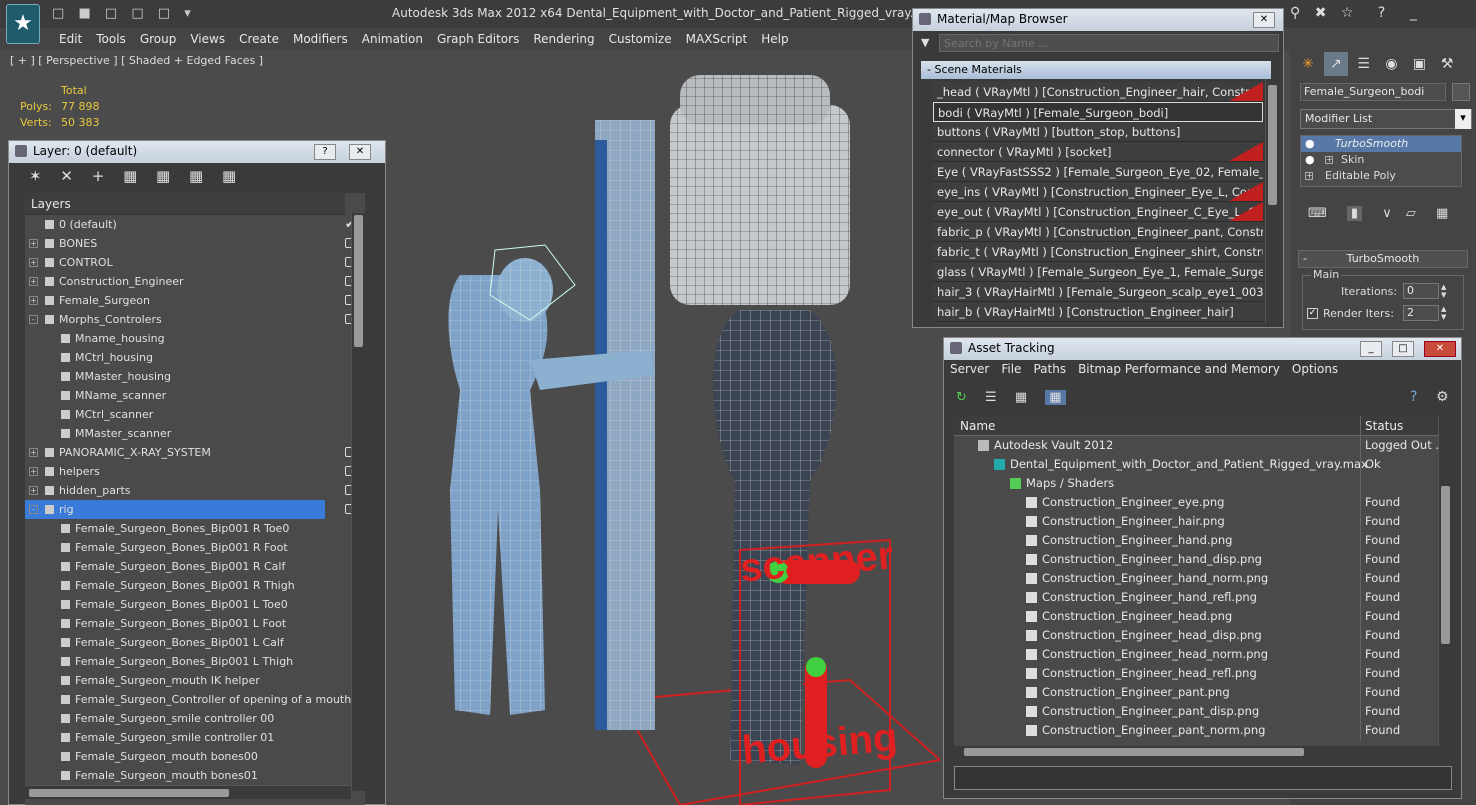  Describe the element at coordinates (196, 176) in the screenshot. I see `hide-all-icon: ▦` at that location.